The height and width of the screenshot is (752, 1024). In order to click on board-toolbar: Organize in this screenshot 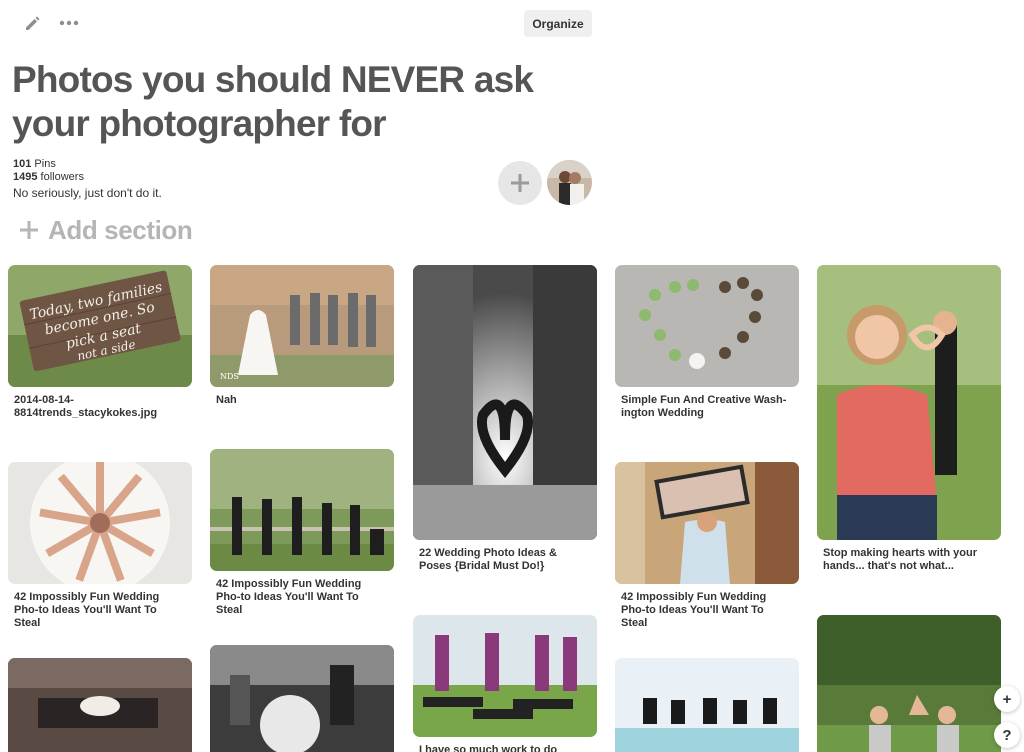, I will do `click(300, 23)`.